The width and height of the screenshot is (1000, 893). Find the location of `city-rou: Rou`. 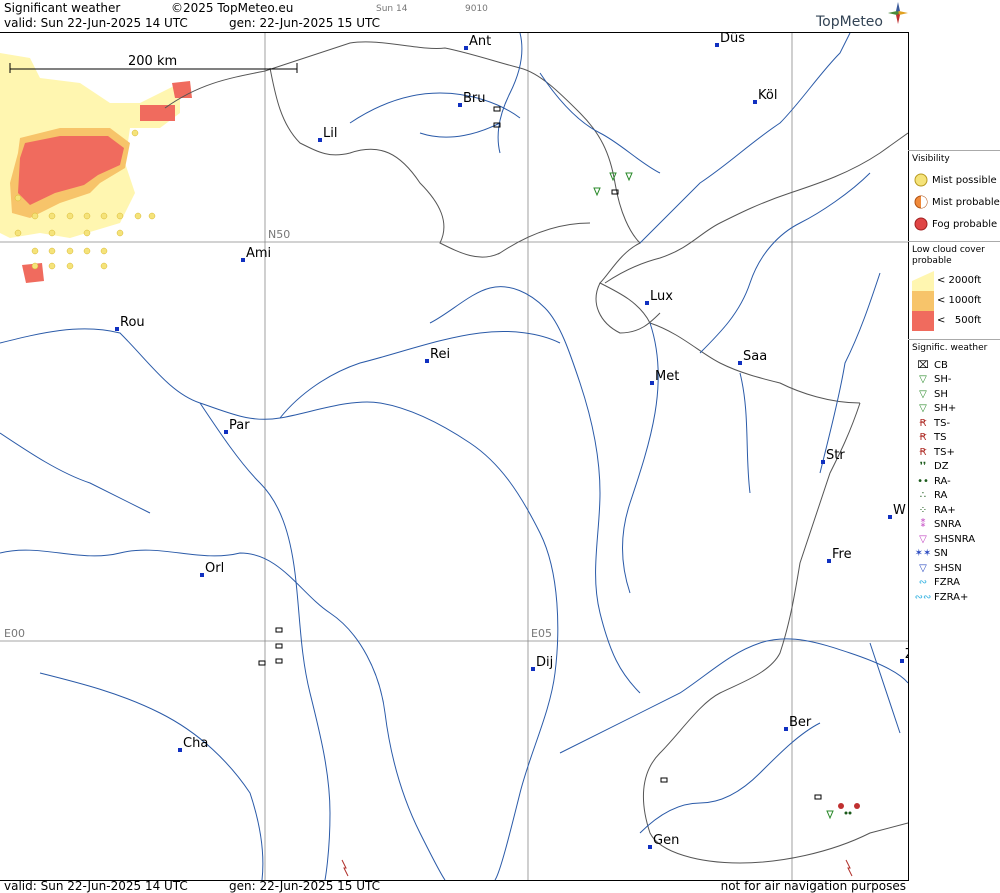

city-rou: Rou is located at coordinates (130, 323).